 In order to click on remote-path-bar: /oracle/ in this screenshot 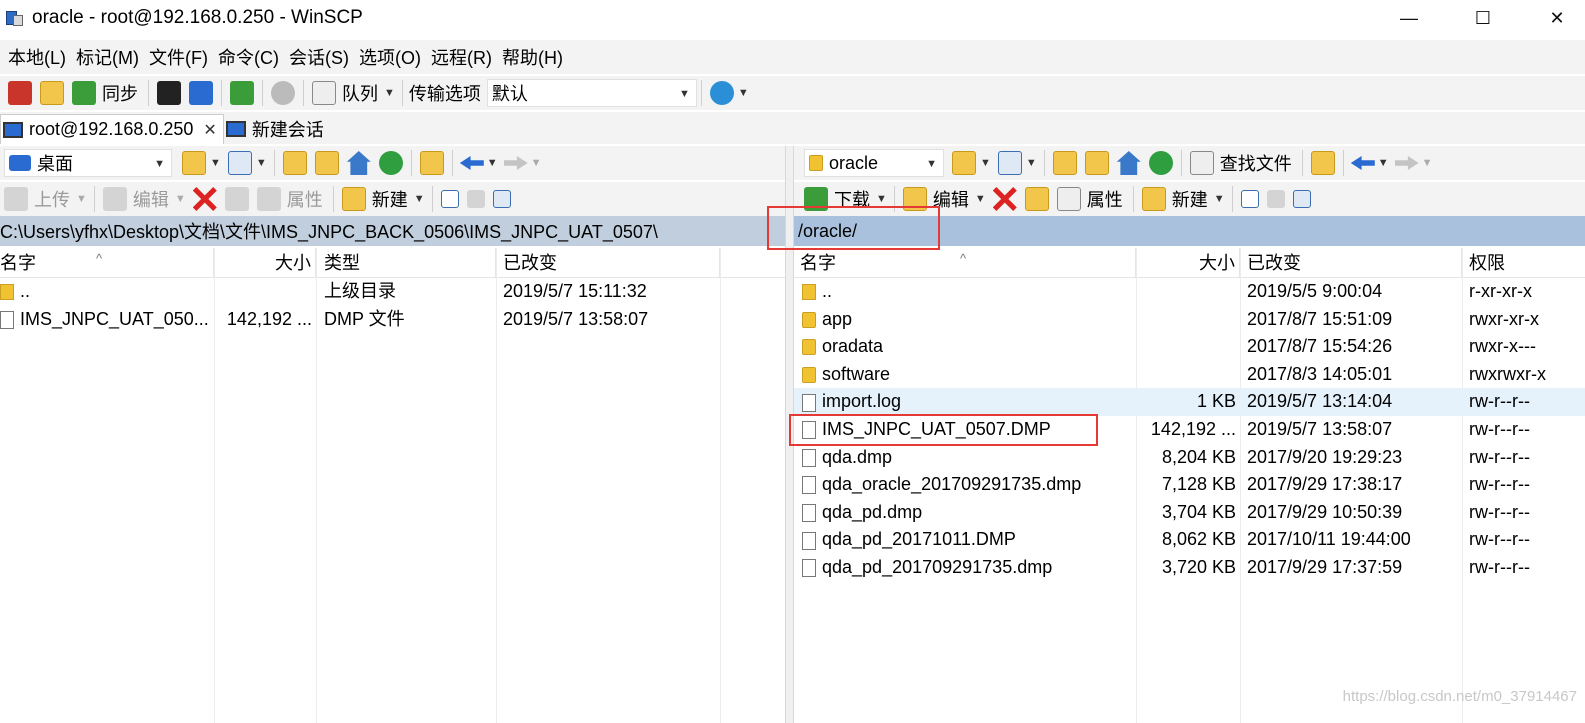, I will do `click(1189, 231)`.